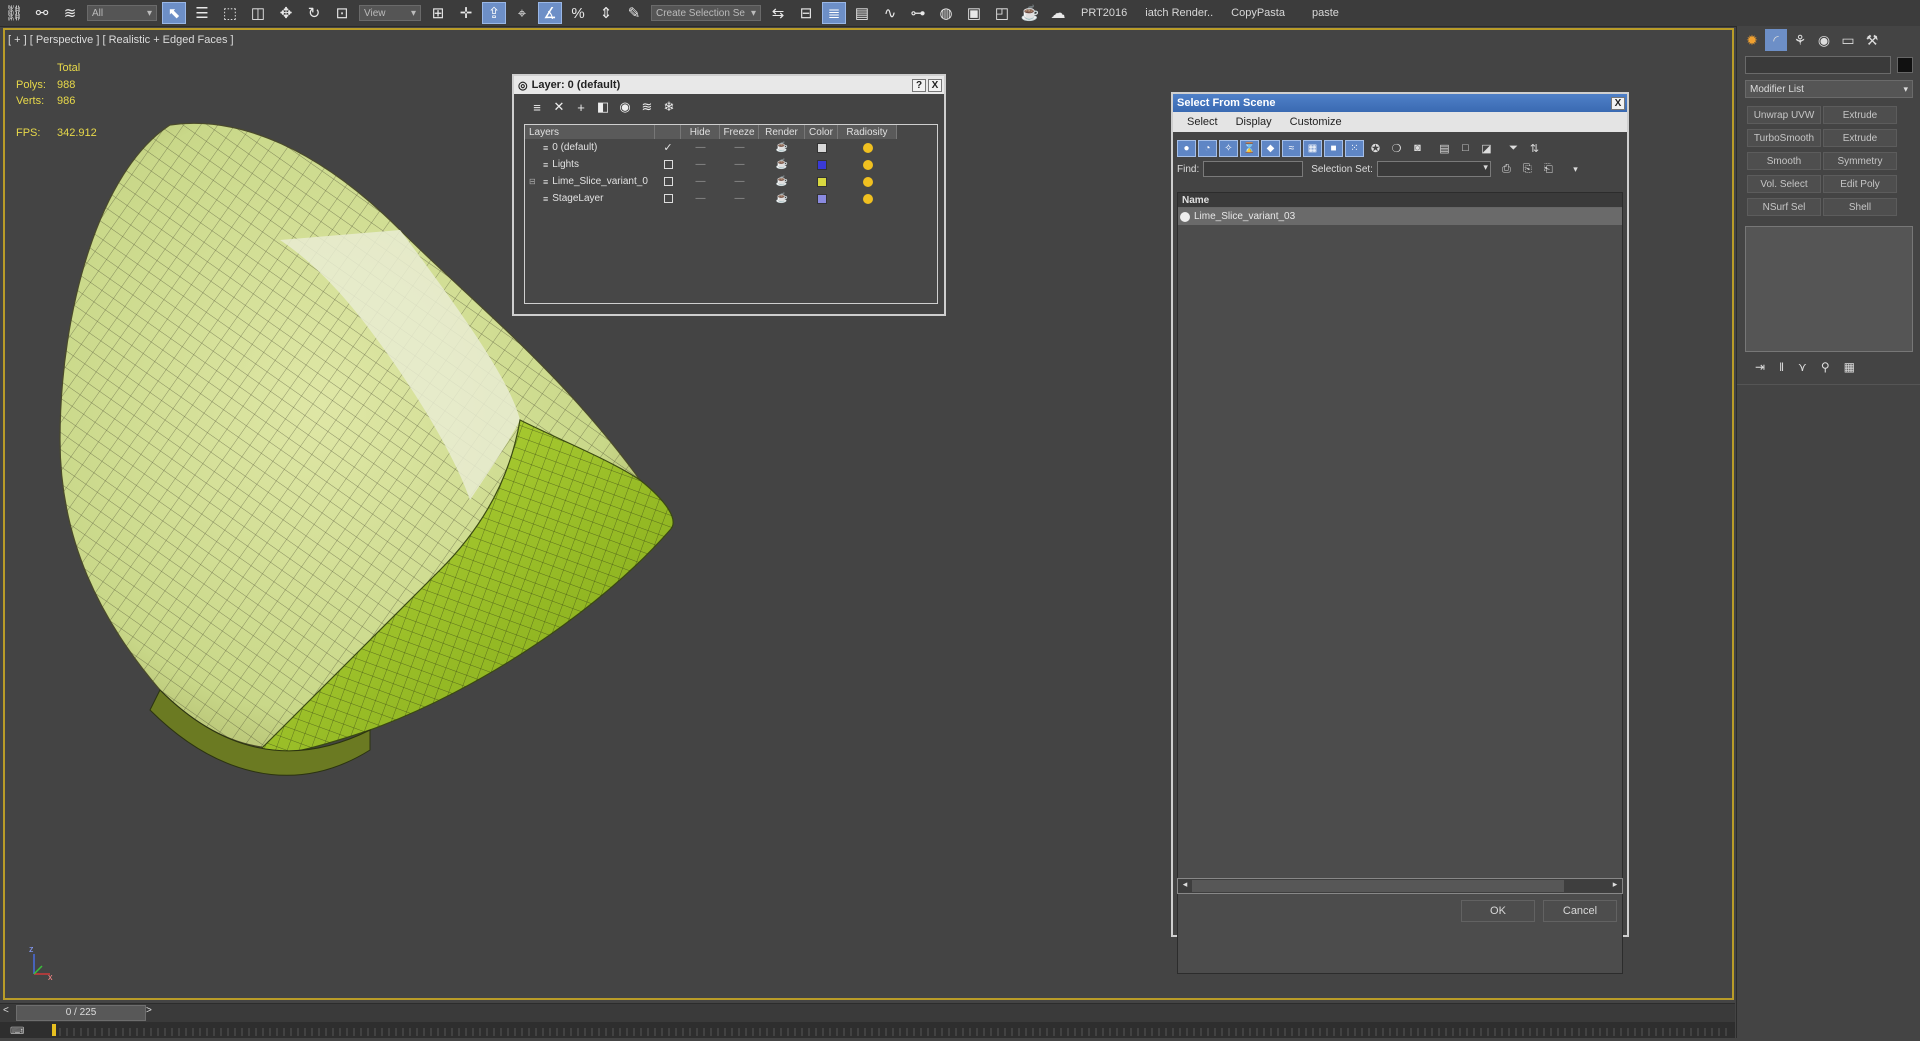 This screenshot has height=1041, width=1920. Describe the element at coordinates (534, 181) in the screenshot. I see `expand-icon: ⊟` at that location.